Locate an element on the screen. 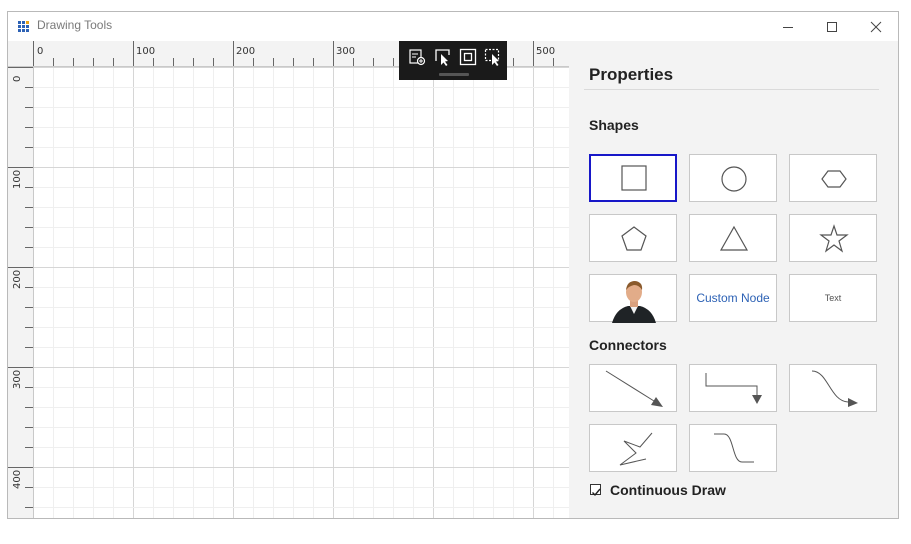 This screenshot has width=911, height=544. shape-triangle is located at coordinates (733, 238).